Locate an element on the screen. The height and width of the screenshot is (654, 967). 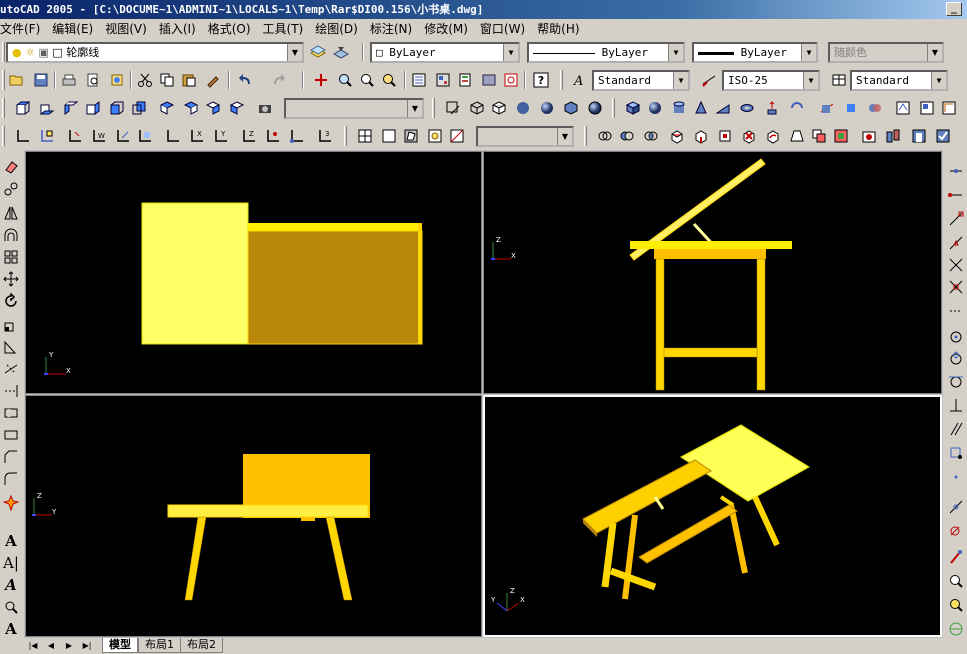
text-scale-icon: A is located at coordinates (11, 629).